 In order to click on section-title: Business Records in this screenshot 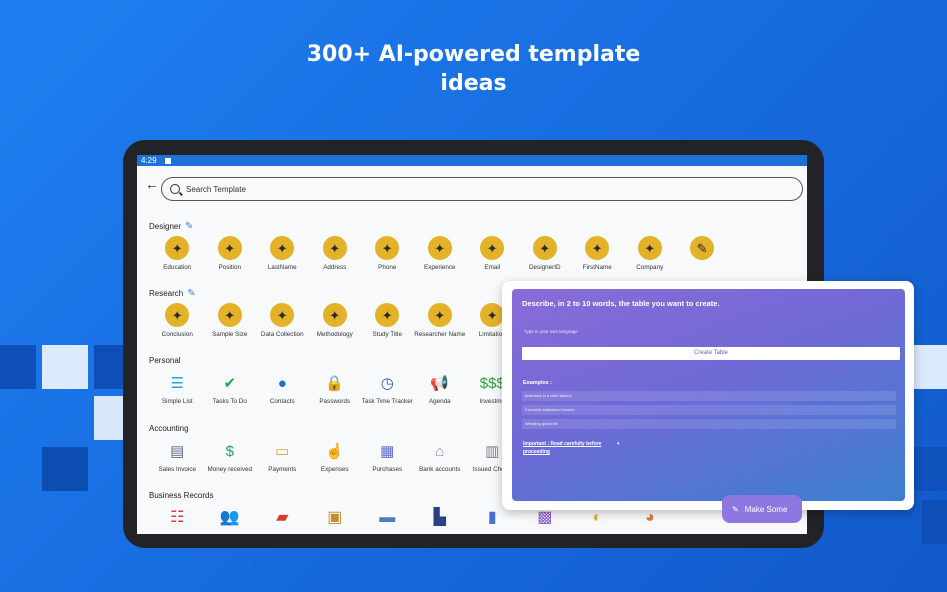, I will do `click(181, 495)`.